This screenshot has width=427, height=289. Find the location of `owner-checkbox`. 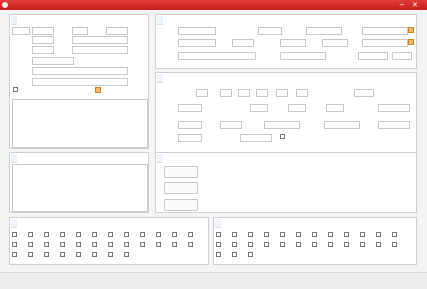

owner-checkbox is located at coordinates (15, 89).